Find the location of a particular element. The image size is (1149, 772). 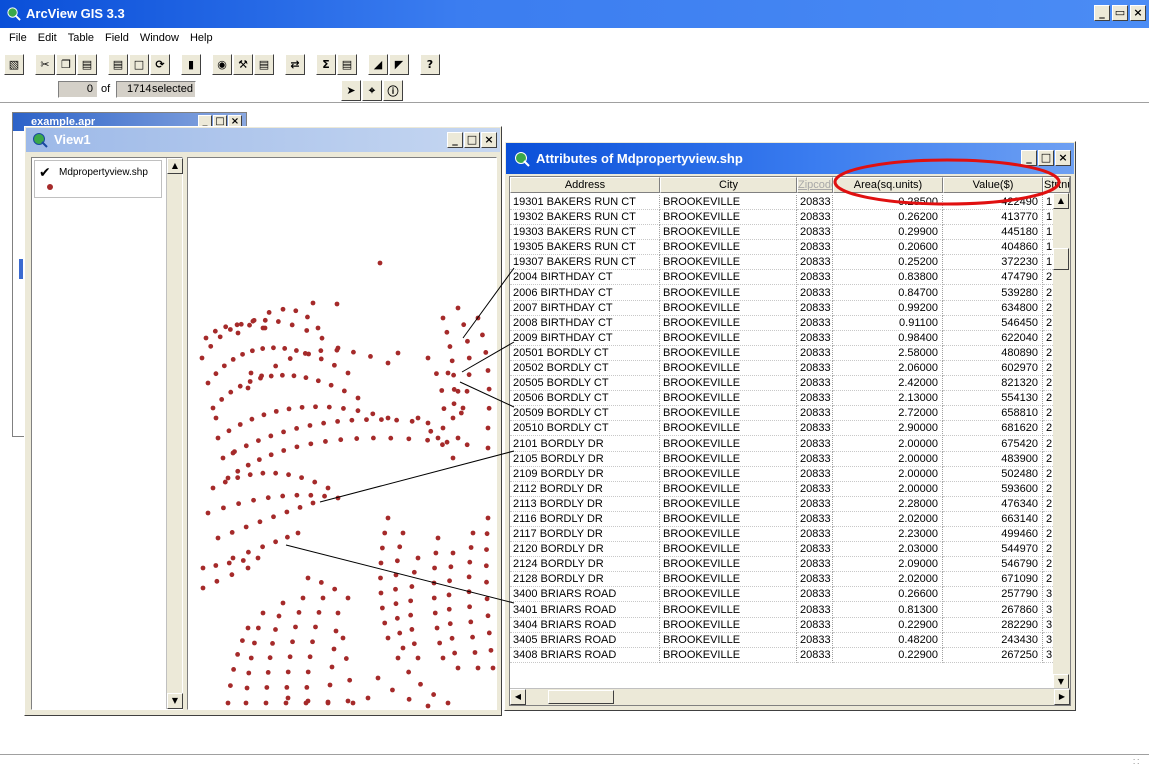

cell-address: 2105 BORDLY DR is located at coordinates (585, 459).